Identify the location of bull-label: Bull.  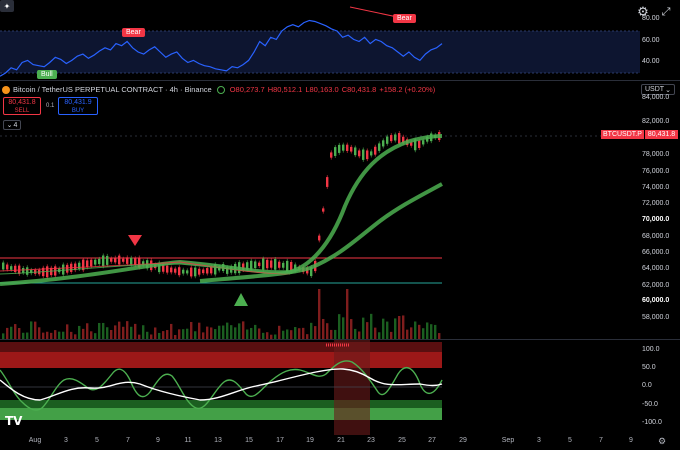
(47, 74).